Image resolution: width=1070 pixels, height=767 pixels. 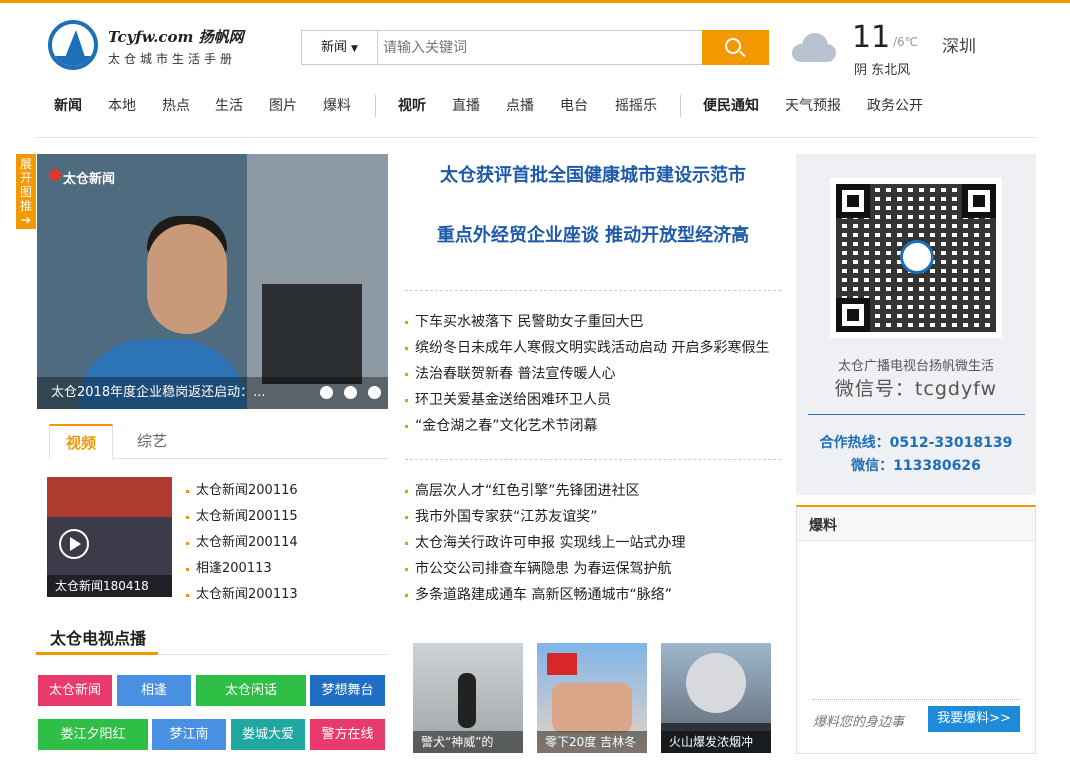 I want to click on photo-flag, so click(x=562, y=664).